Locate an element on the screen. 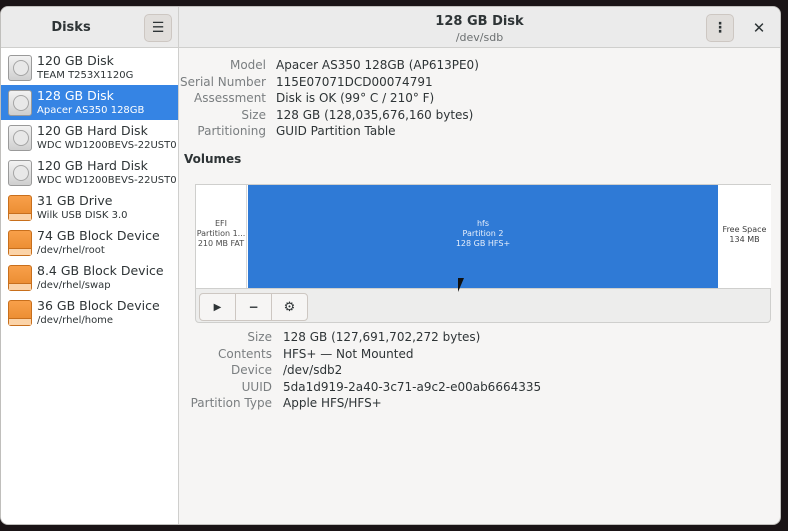  detail-value: 5da1d919-2a40-3c71-a9c2-e00ab6664335 is located at coordinates (412, 386).